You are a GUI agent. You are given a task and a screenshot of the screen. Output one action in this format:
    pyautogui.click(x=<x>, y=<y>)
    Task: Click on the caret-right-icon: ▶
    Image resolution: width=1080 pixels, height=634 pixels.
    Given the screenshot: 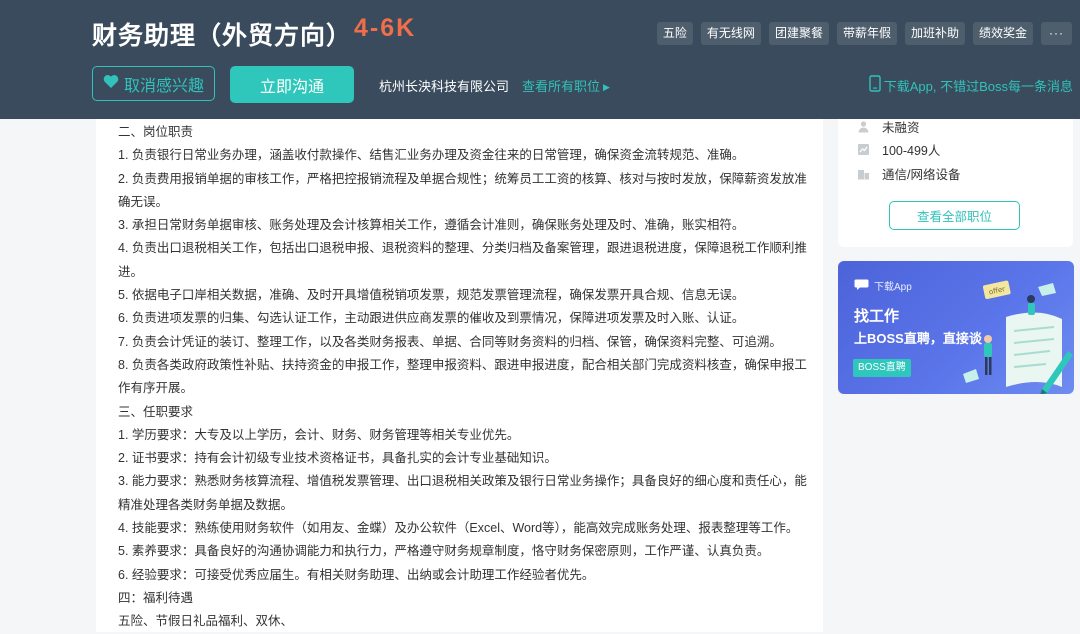 What is the action you would take?
    pyautogui.click(x=606, y=87)
    